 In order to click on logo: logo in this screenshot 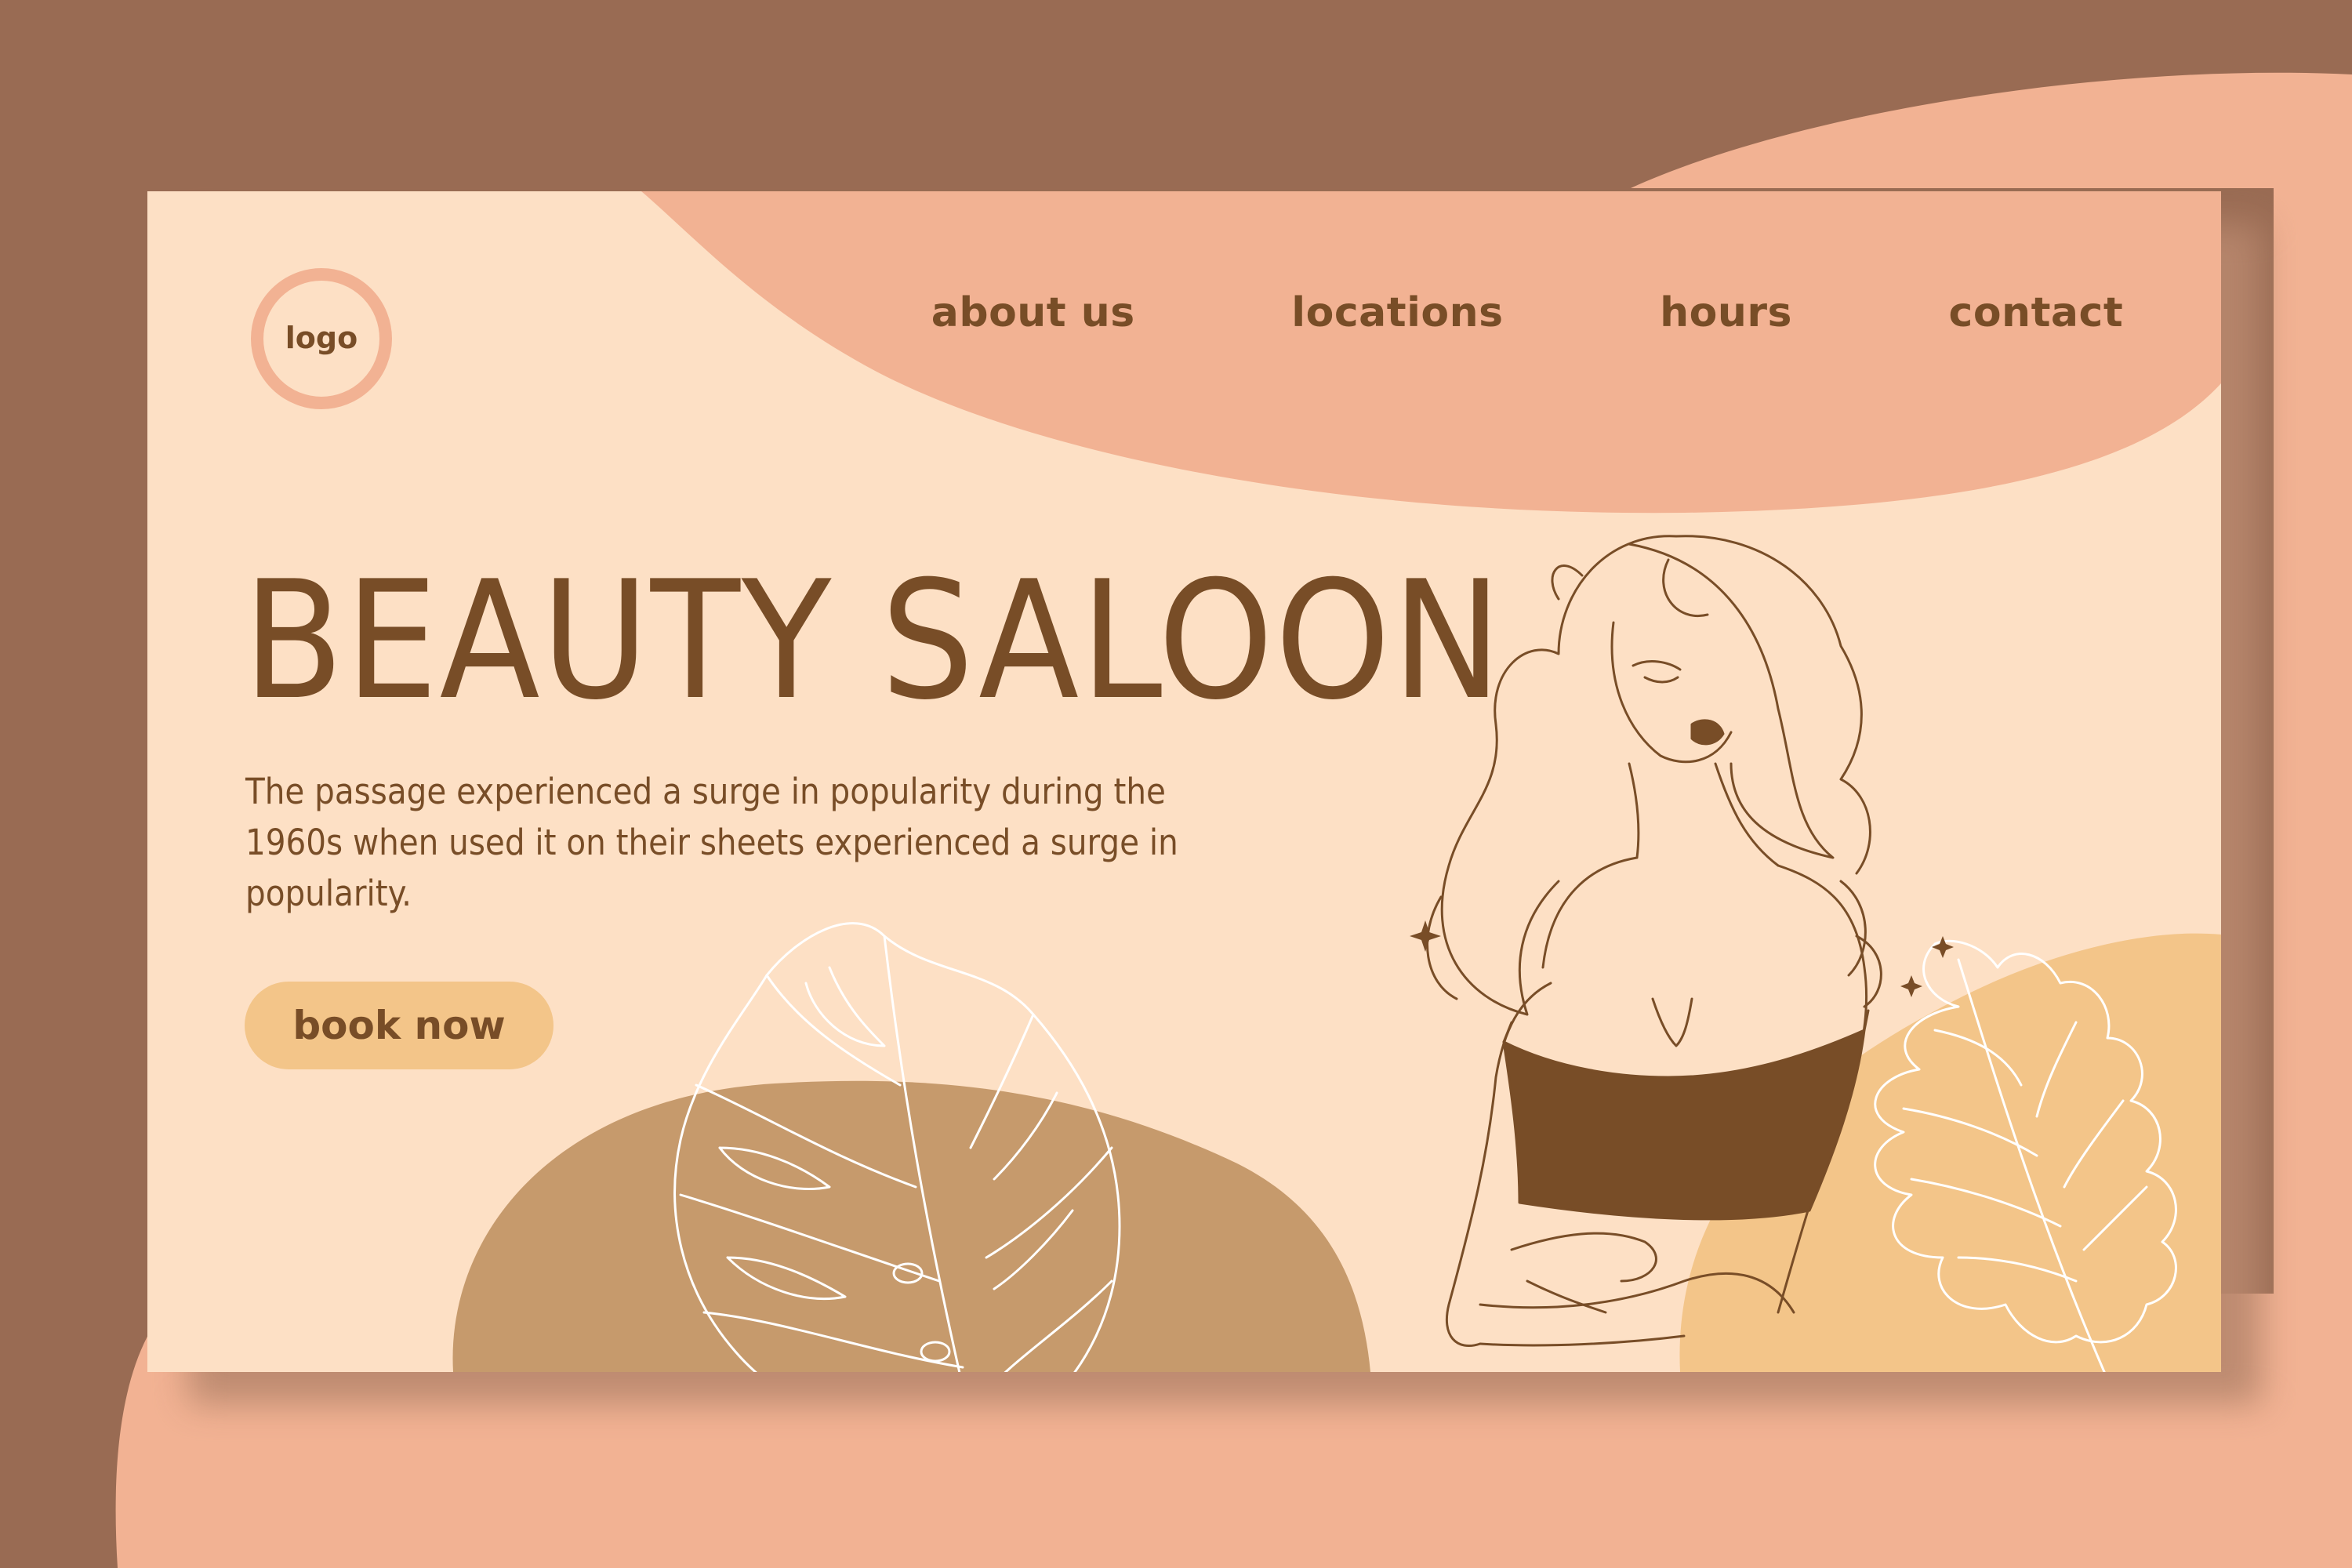, I will do `click(321, 337)`.